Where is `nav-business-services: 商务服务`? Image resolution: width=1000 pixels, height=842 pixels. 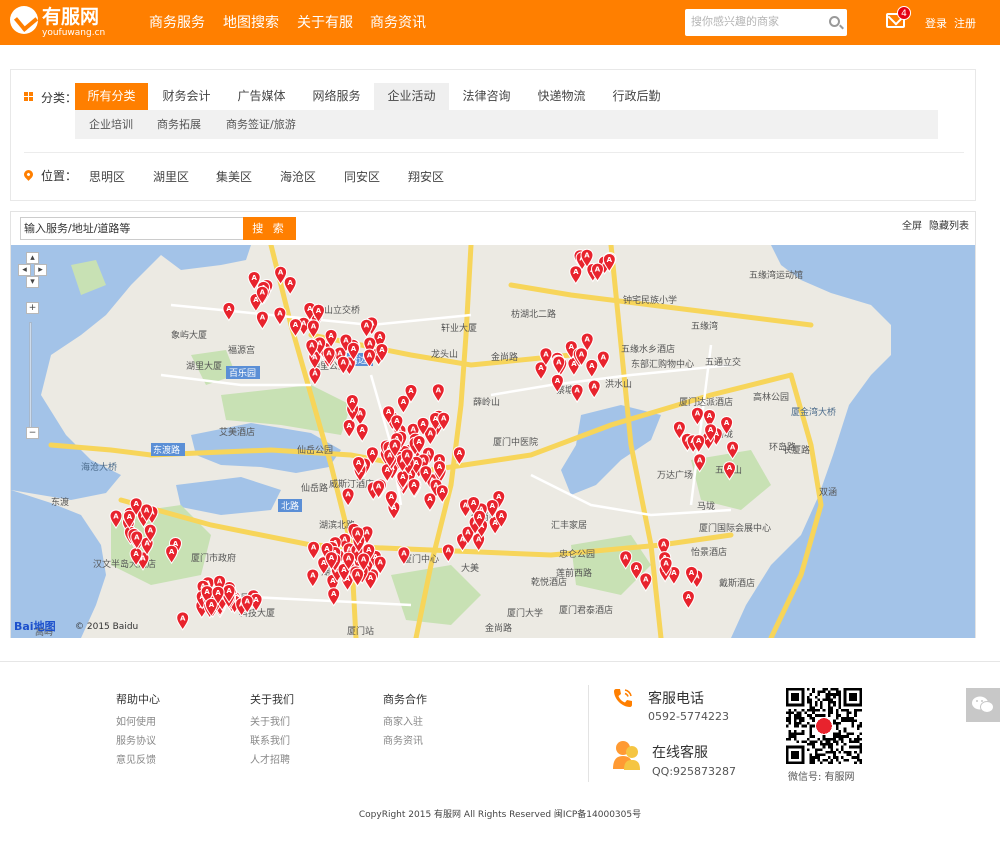
nav-business-services: 商务服务 is located at coordinates (177, 23).